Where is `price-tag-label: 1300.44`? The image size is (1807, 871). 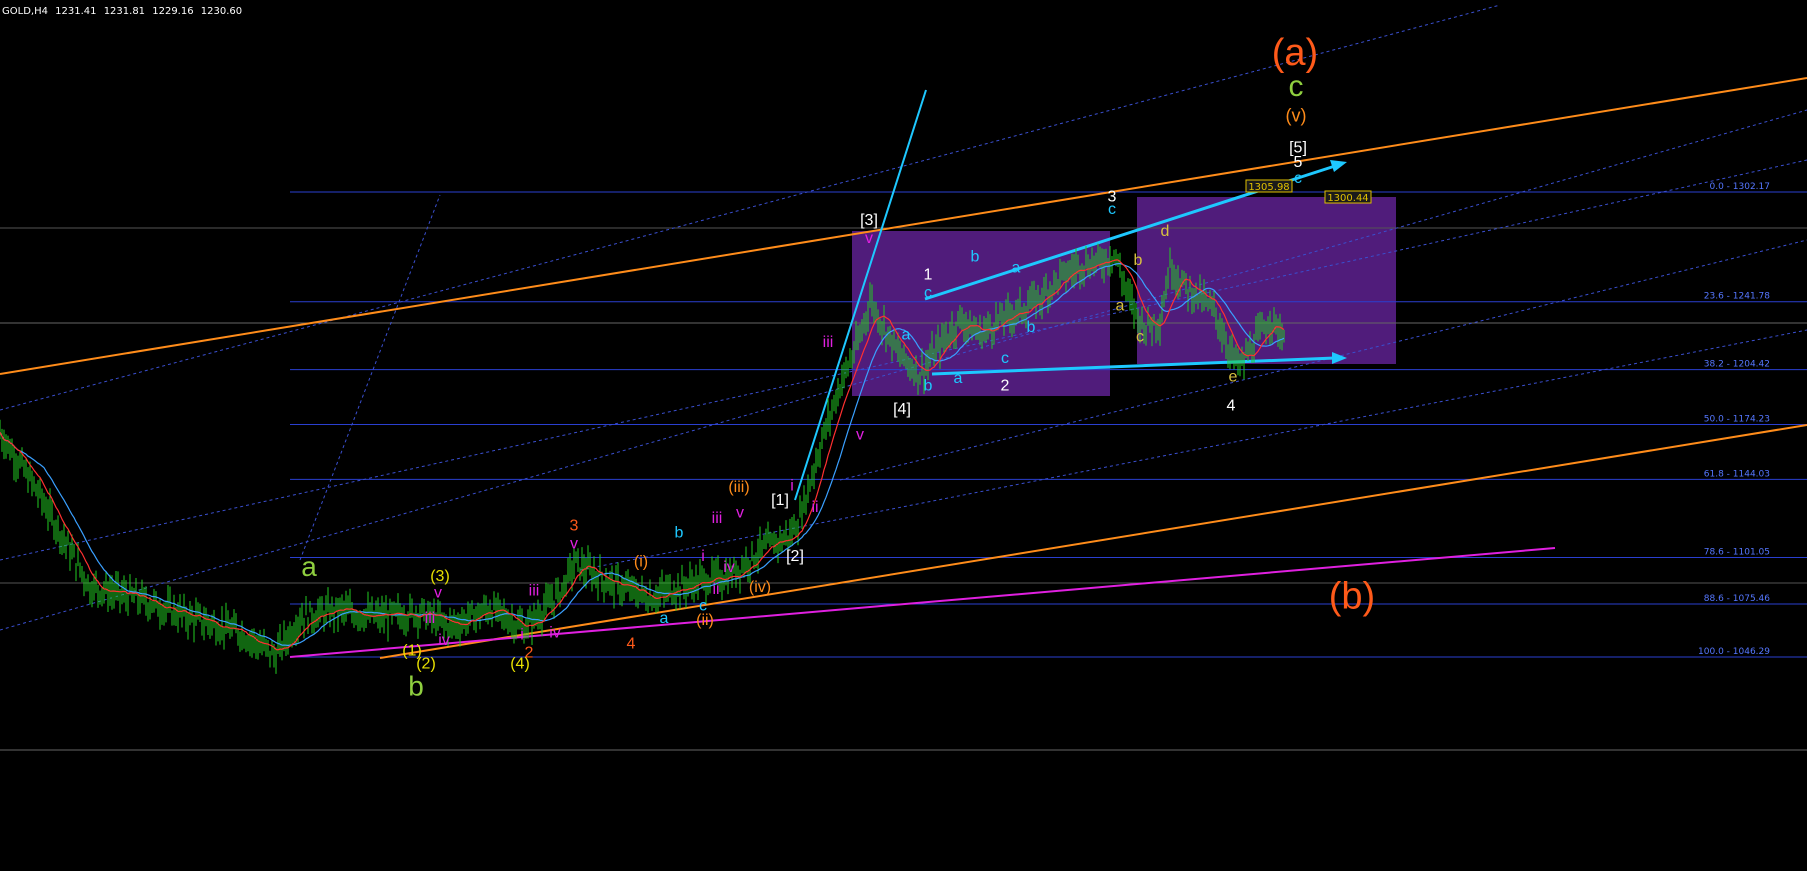 price-tag-label: 1300.44 is located at coordinates (1347, 198).